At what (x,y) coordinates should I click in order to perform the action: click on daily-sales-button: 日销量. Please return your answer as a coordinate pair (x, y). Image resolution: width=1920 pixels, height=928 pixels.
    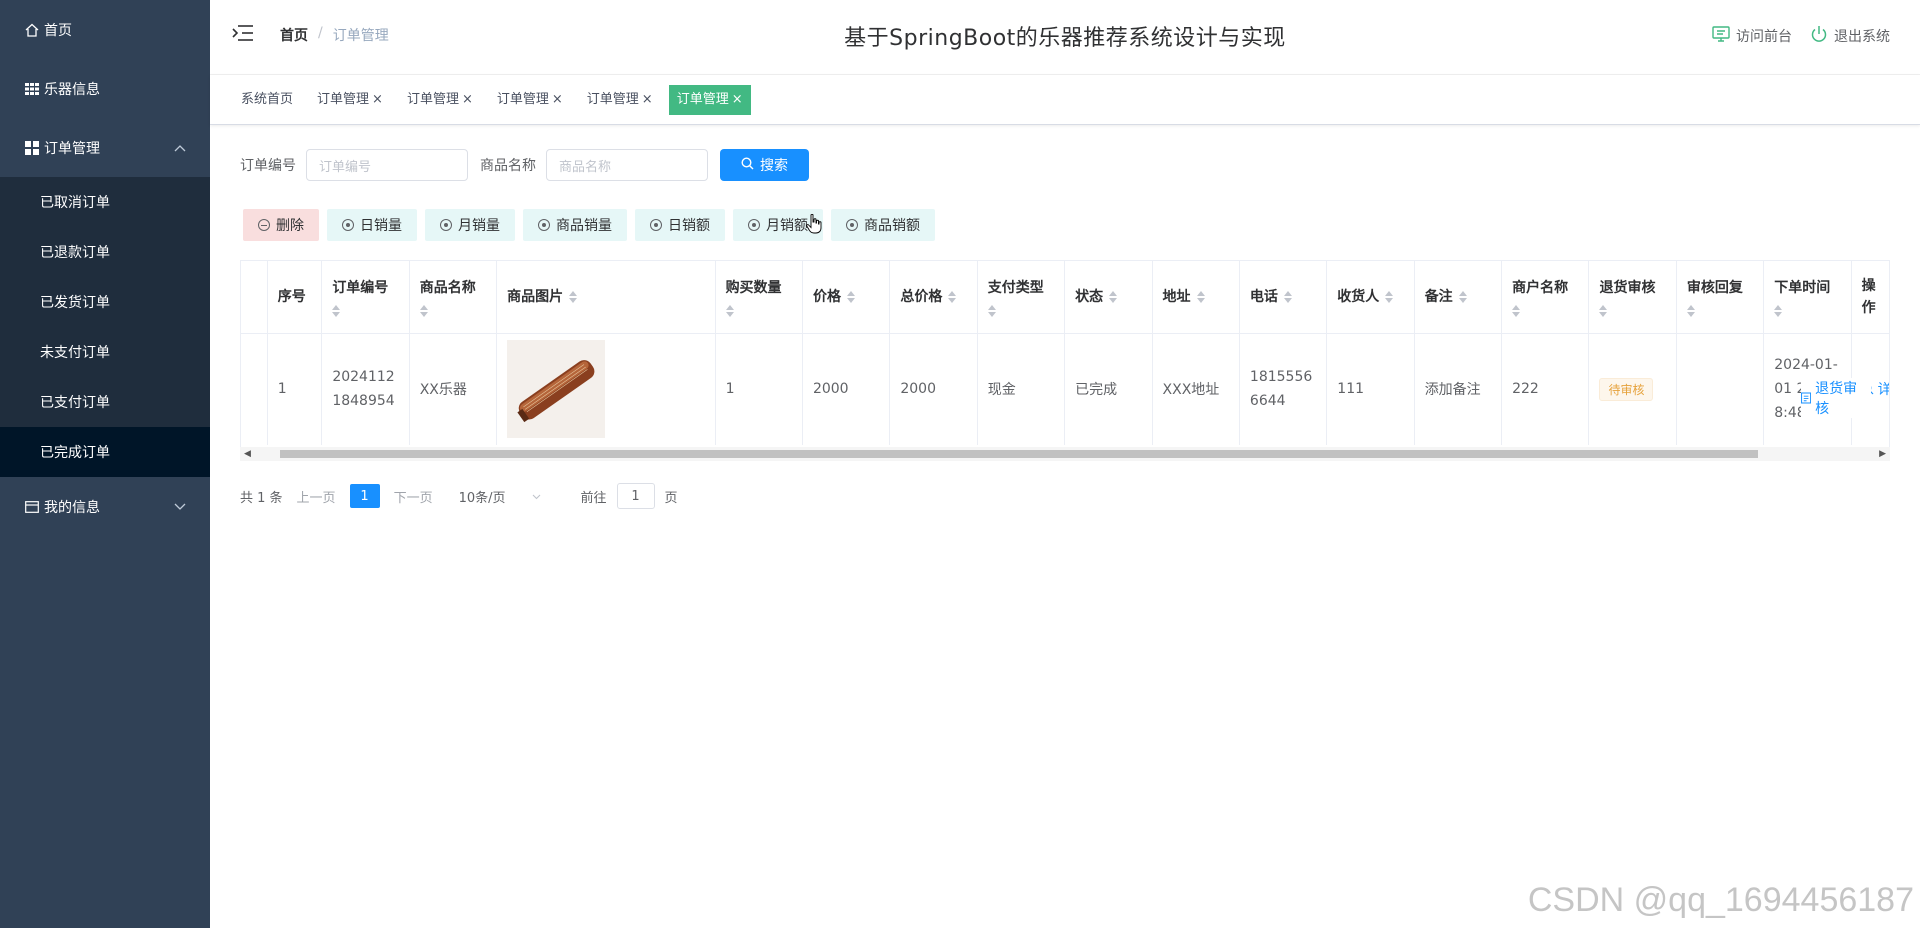
    Looking at the image, I should click on (372, 225).